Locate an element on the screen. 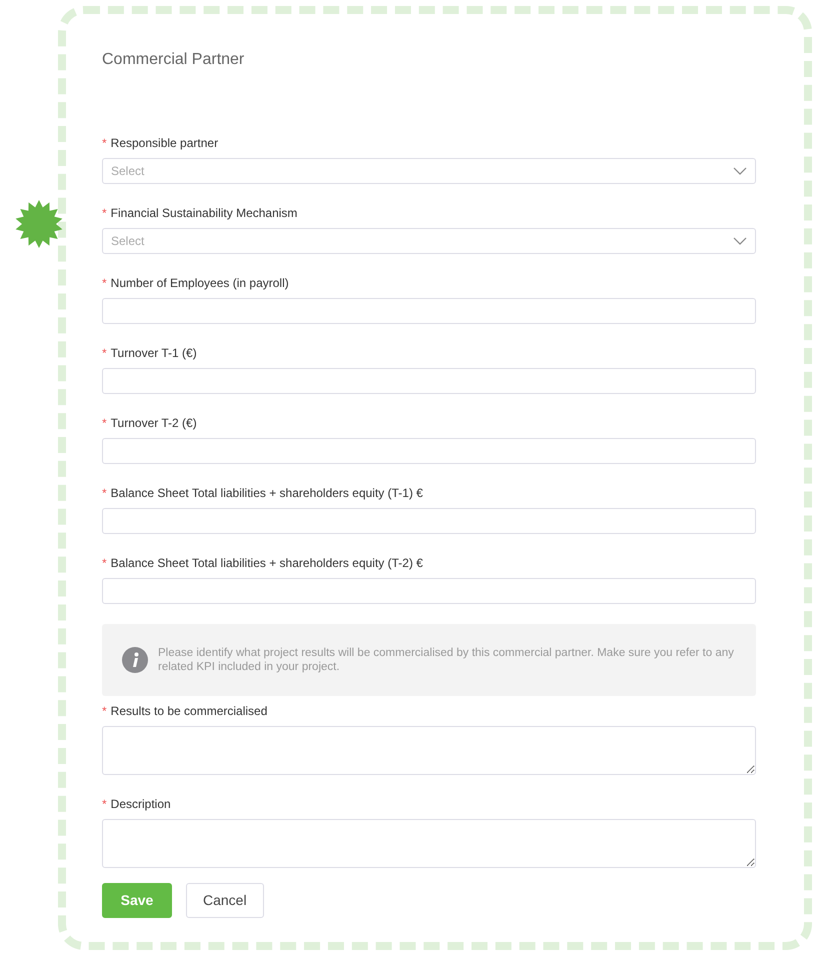  field-label: Turnover T-1 (€) is located at coordinates (153, 353).